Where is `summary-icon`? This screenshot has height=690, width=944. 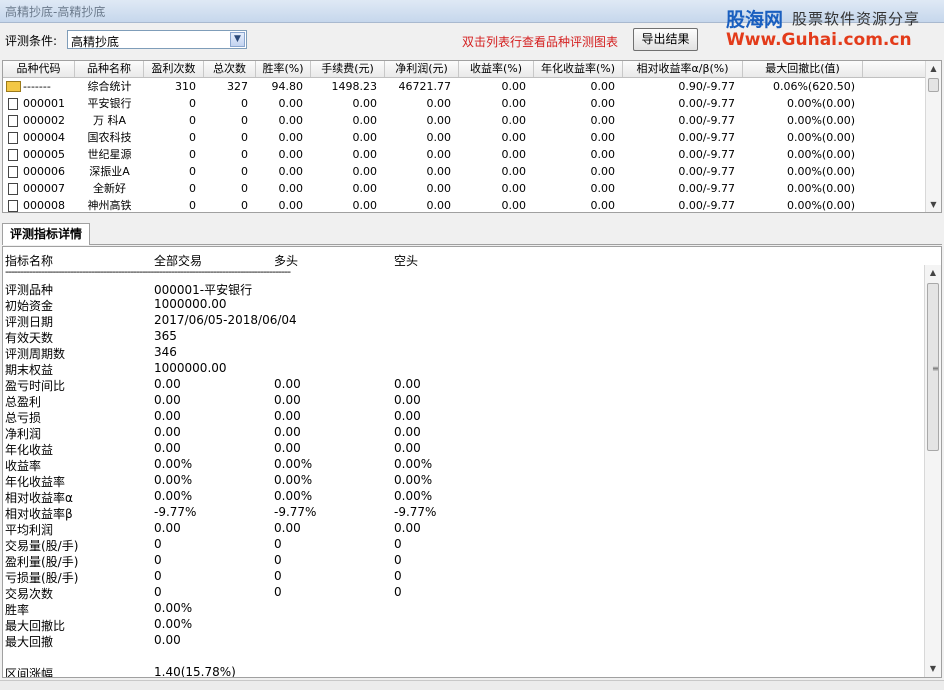 summary-icon is located at coordinates (13, 86).